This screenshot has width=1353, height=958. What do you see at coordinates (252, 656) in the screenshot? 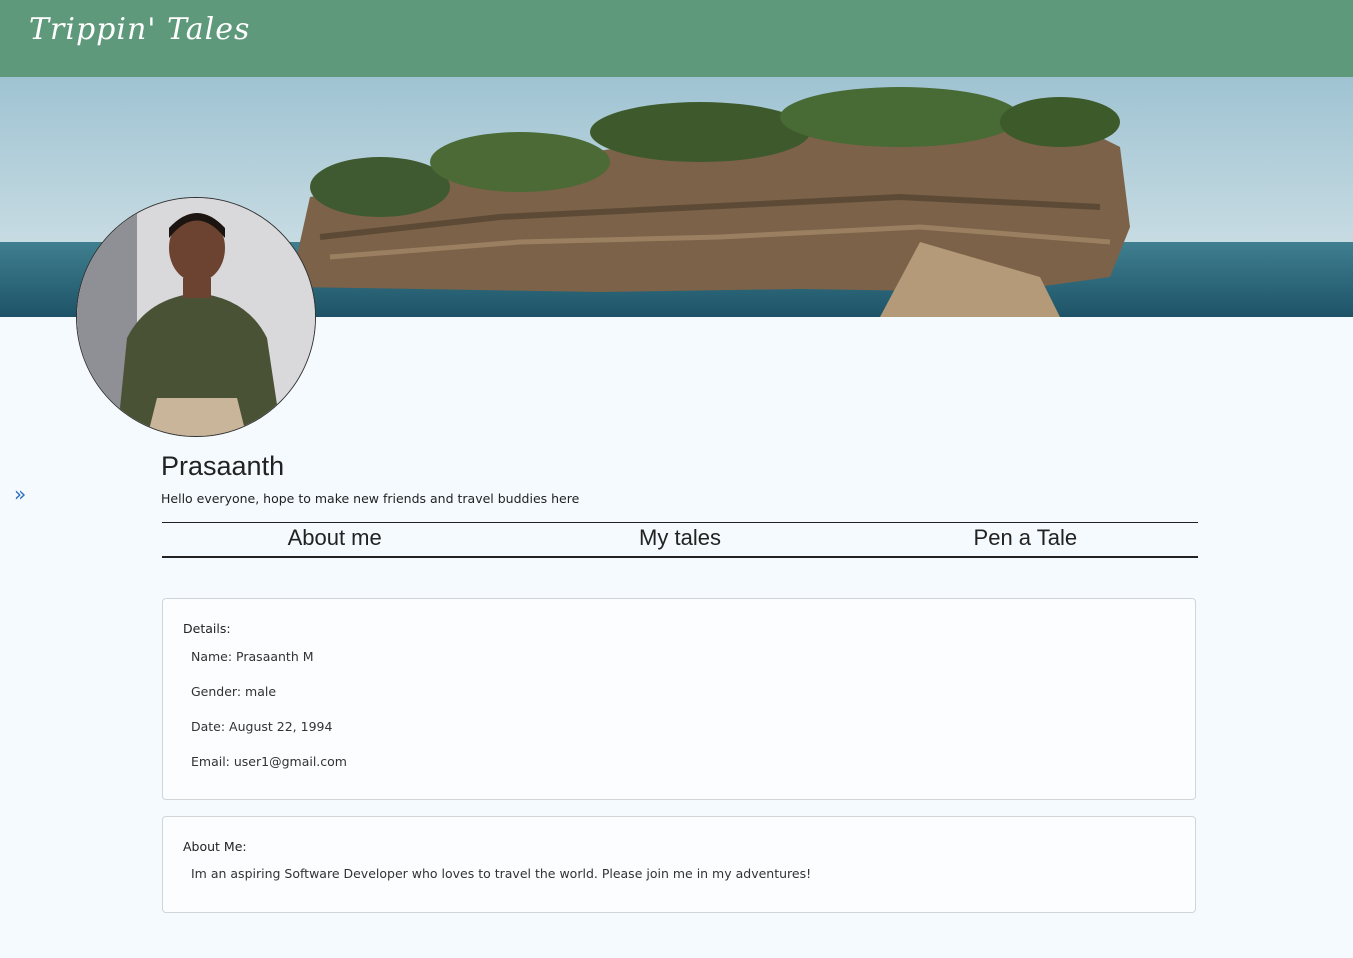
I see `detail-name: Name: Prasaanth M` at bounding box center [252, 656].